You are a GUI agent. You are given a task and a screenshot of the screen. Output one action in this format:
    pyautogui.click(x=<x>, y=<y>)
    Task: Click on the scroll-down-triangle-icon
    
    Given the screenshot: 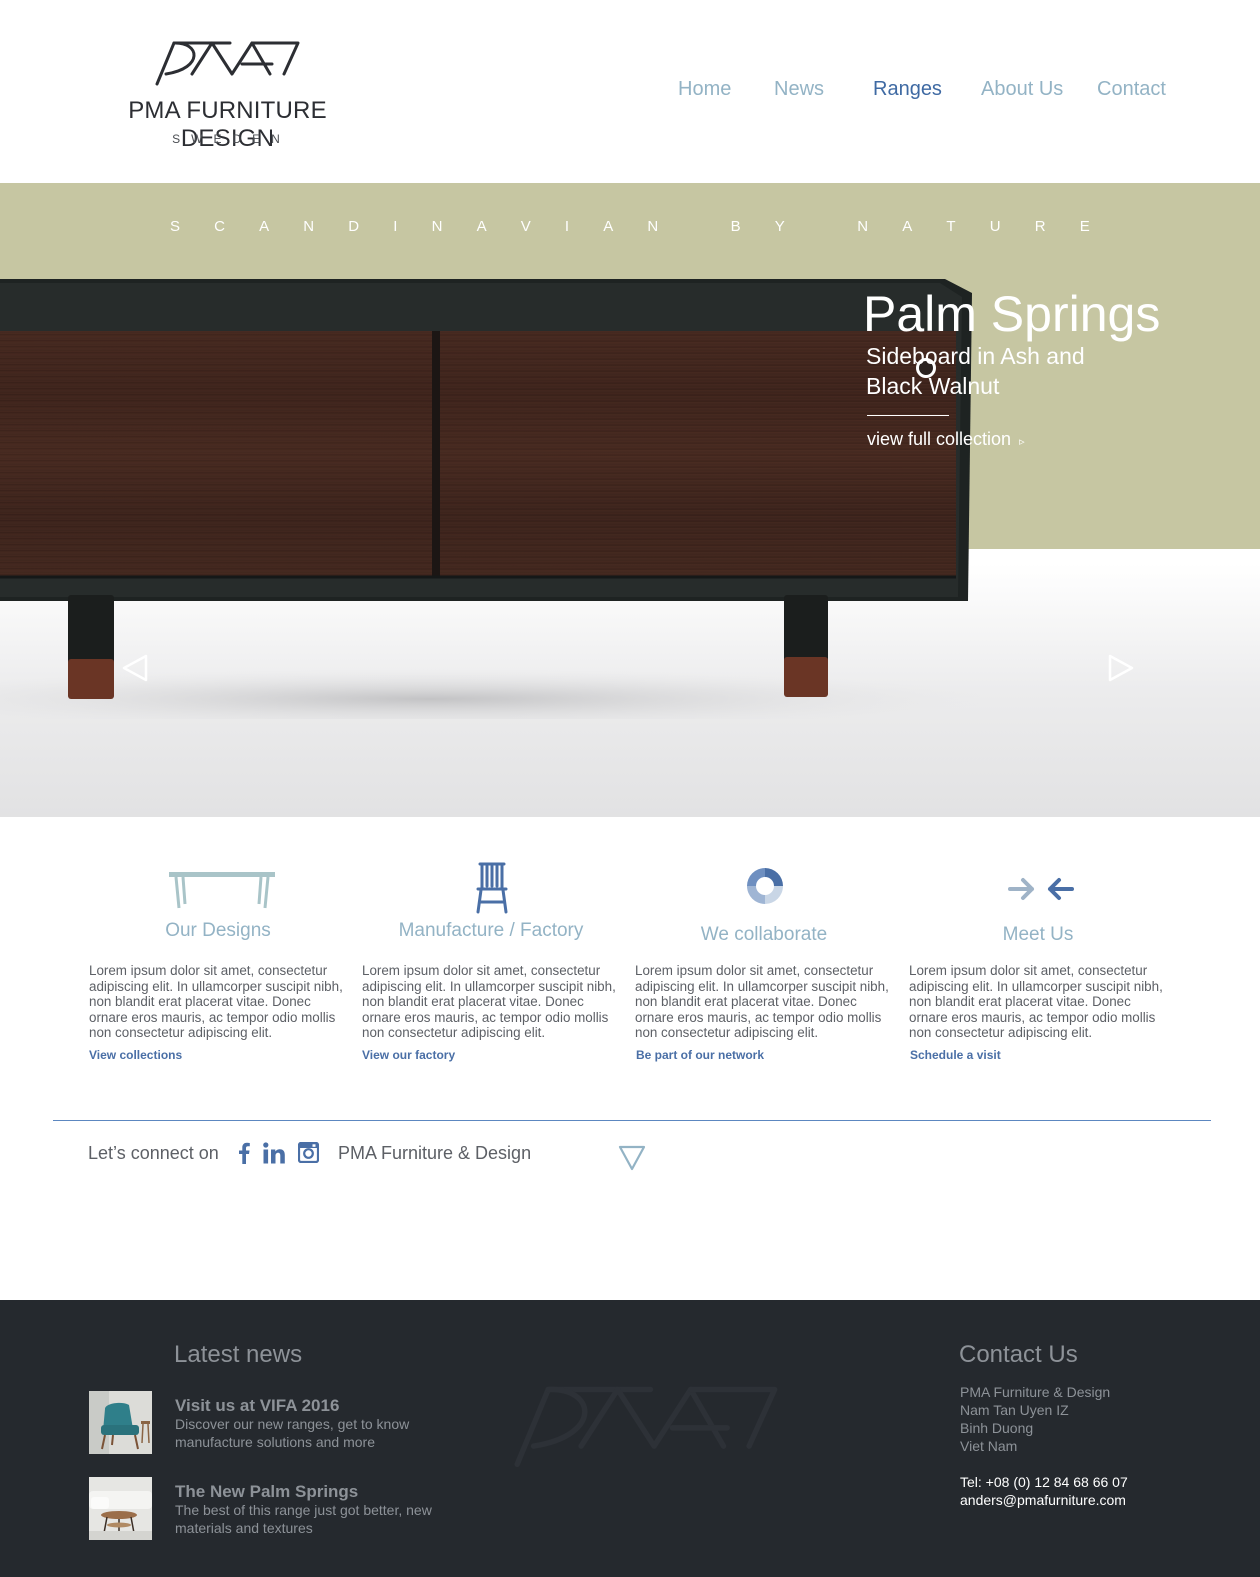 What is the action you would take?
    pyautogui.click(x=632, y=1158)
    